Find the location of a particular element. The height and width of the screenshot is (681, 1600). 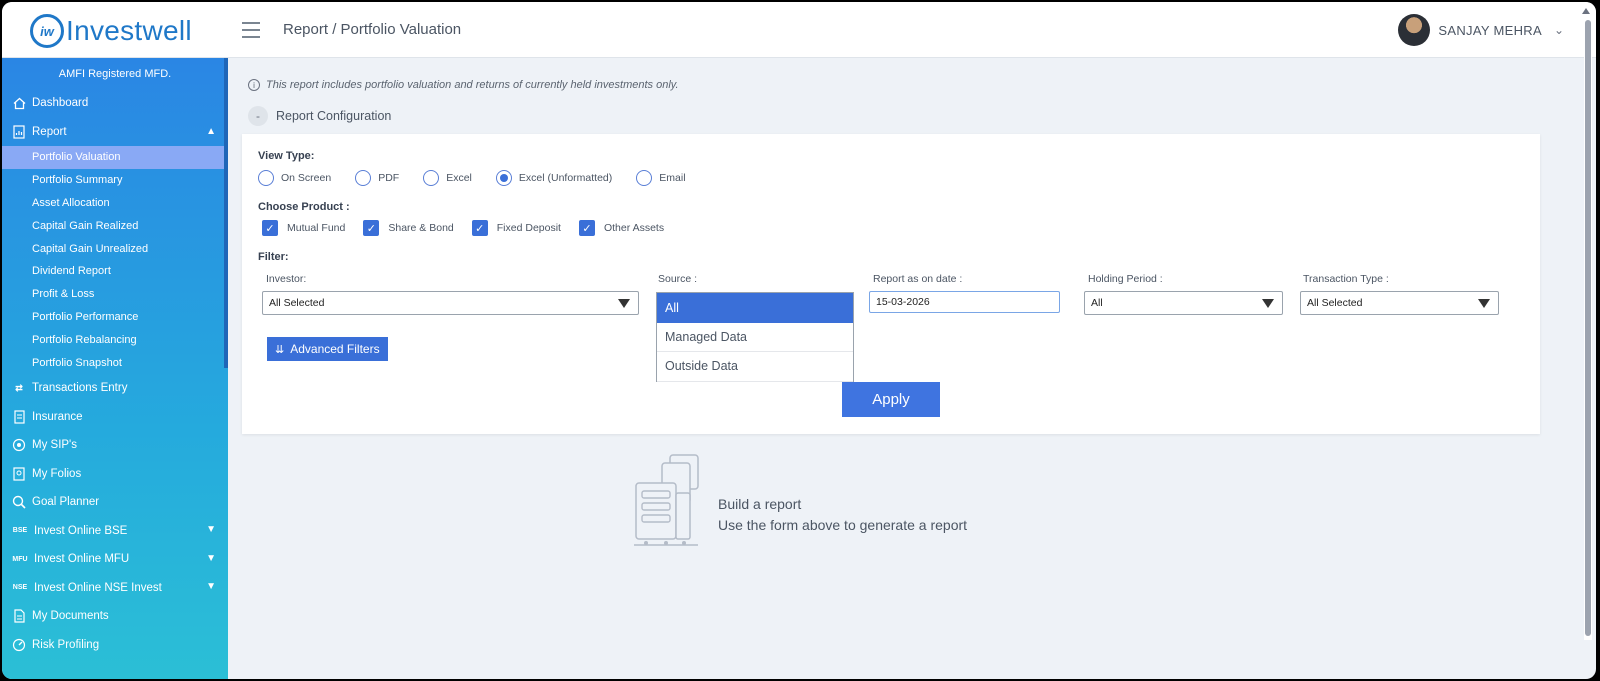

sidebar-item-dashboard: Dashboard is located at coordinates (115, 103).